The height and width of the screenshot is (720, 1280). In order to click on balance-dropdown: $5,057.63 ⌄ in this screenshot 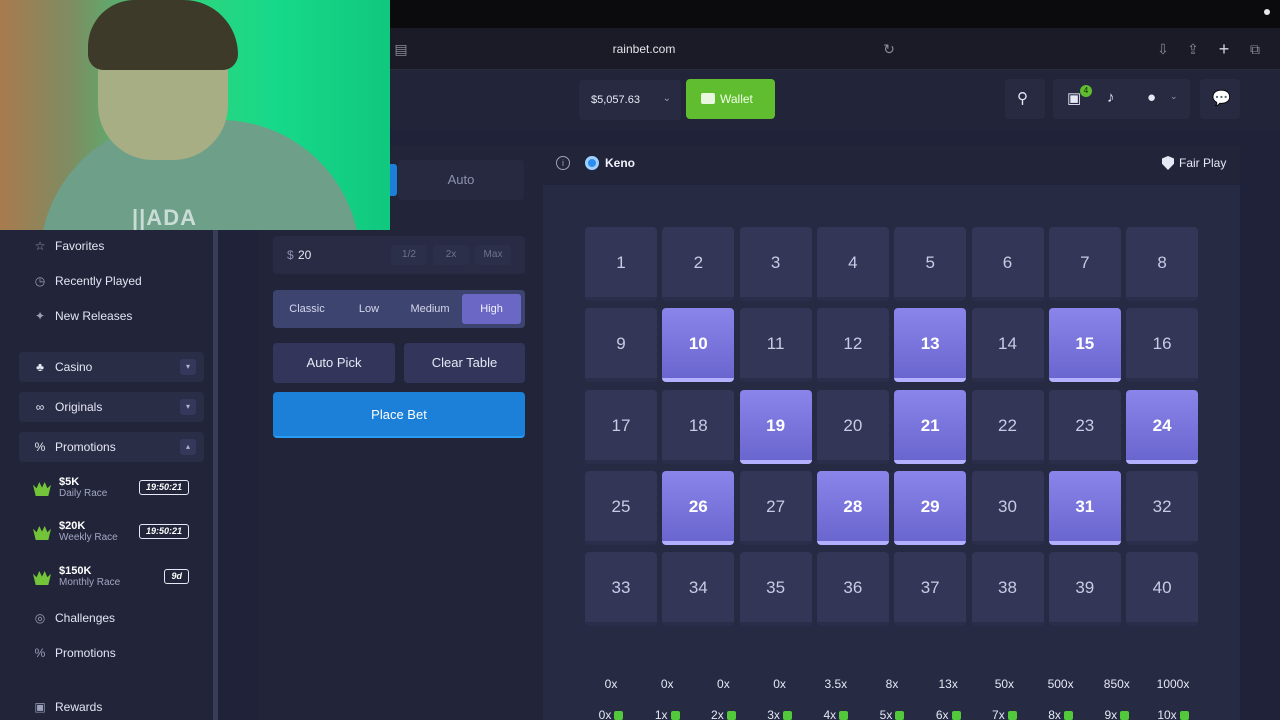, I will do `click(630, 100)`.